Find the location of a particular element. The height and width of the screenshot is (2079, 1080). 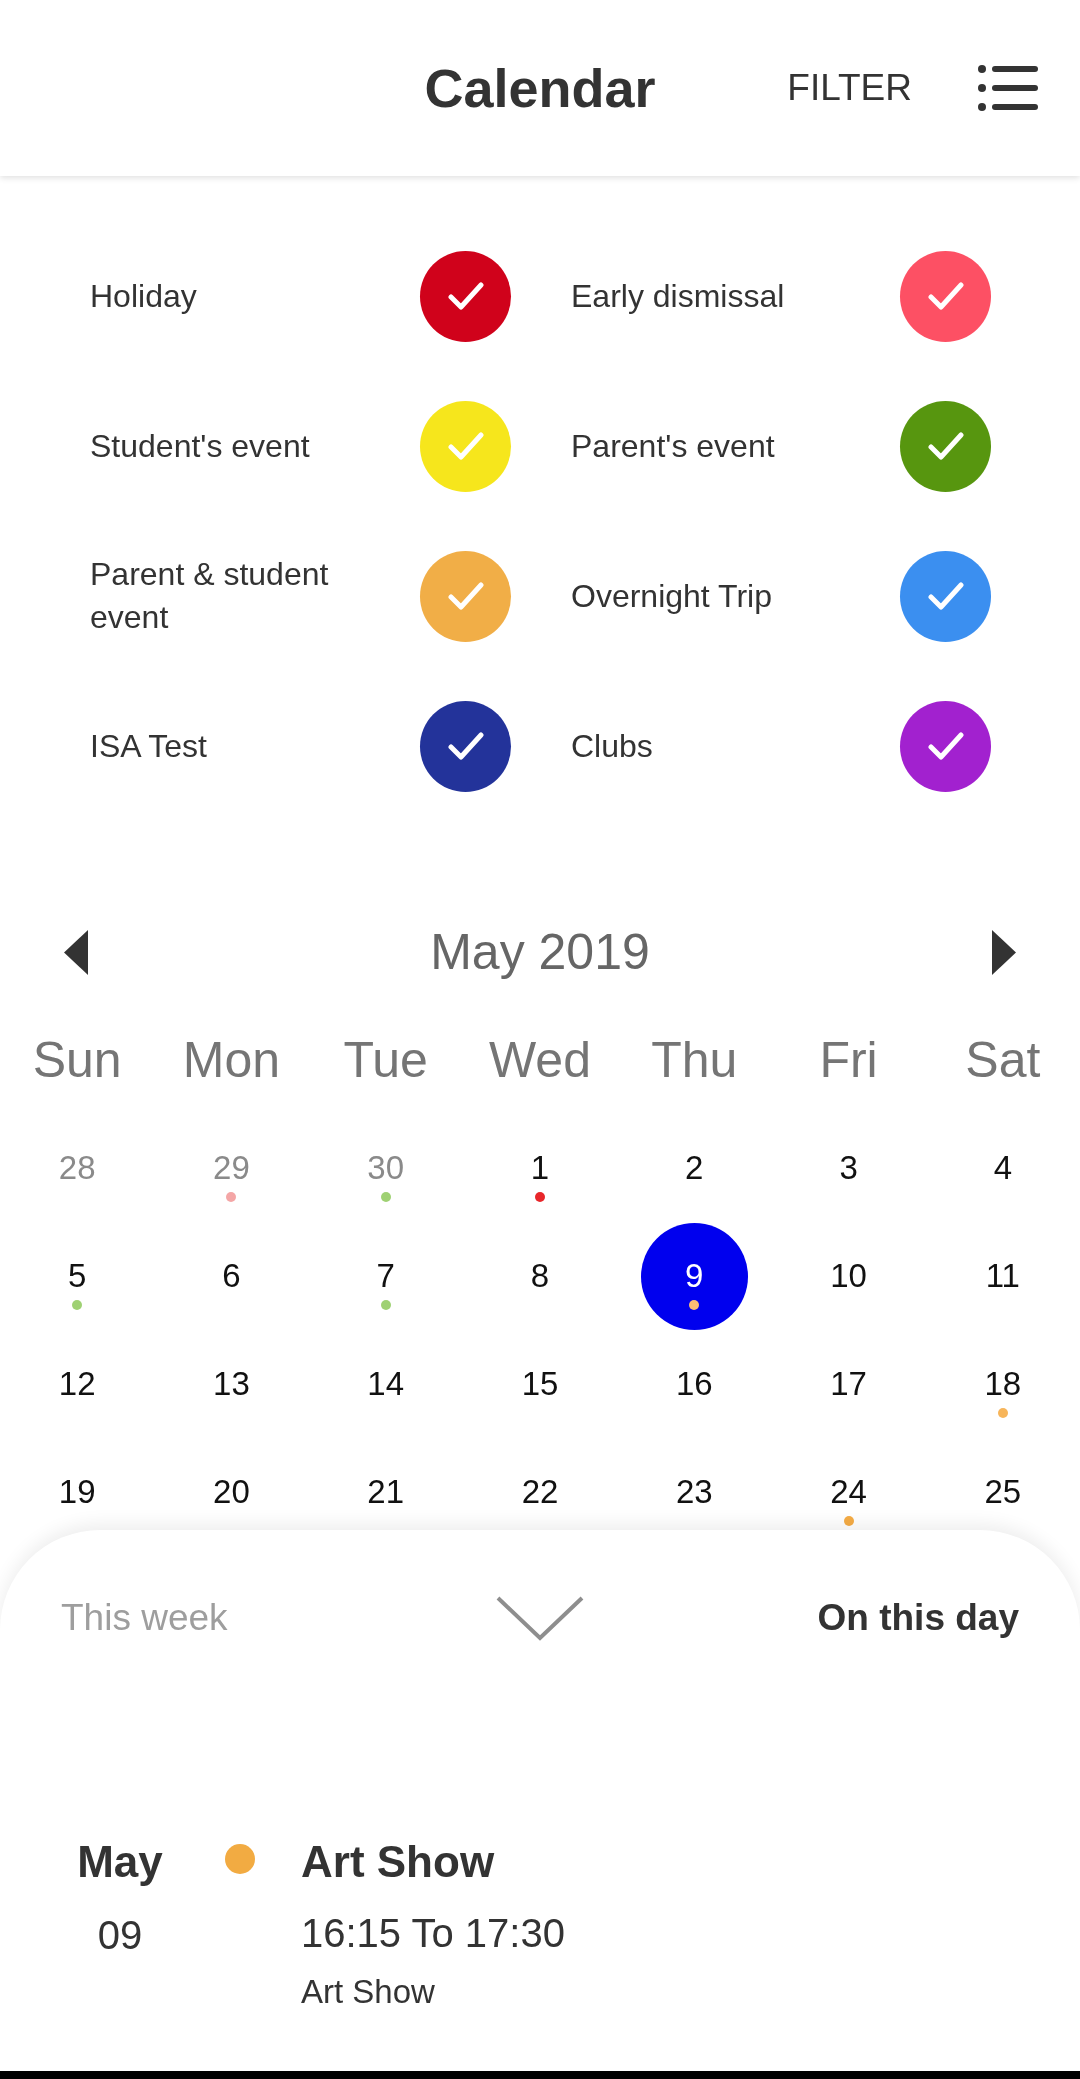

day-button: 22 is located at coordinates (540, 1492).